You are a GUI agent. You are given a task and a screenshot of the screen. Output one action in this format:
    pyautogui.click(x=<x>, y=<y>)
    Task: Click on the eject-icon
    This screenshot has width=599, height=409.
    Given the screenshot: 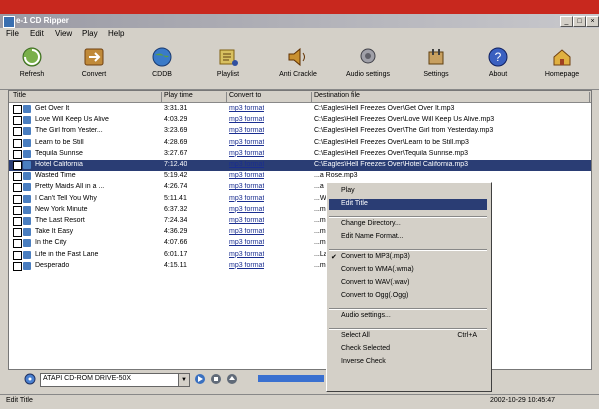 What is the action you would take?
    pyautogui.click(x=232, y=379)
    